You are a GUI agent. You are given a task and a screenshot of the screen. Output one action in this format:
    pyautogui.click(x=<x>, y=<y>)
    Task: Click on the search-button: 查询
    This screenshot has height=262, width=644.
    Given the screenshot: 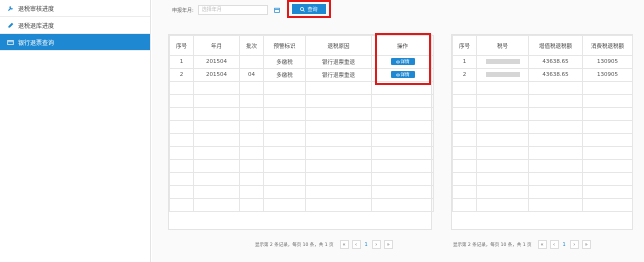 What is the action you would take?
    pyautogui.click(x=309, y=9)
    